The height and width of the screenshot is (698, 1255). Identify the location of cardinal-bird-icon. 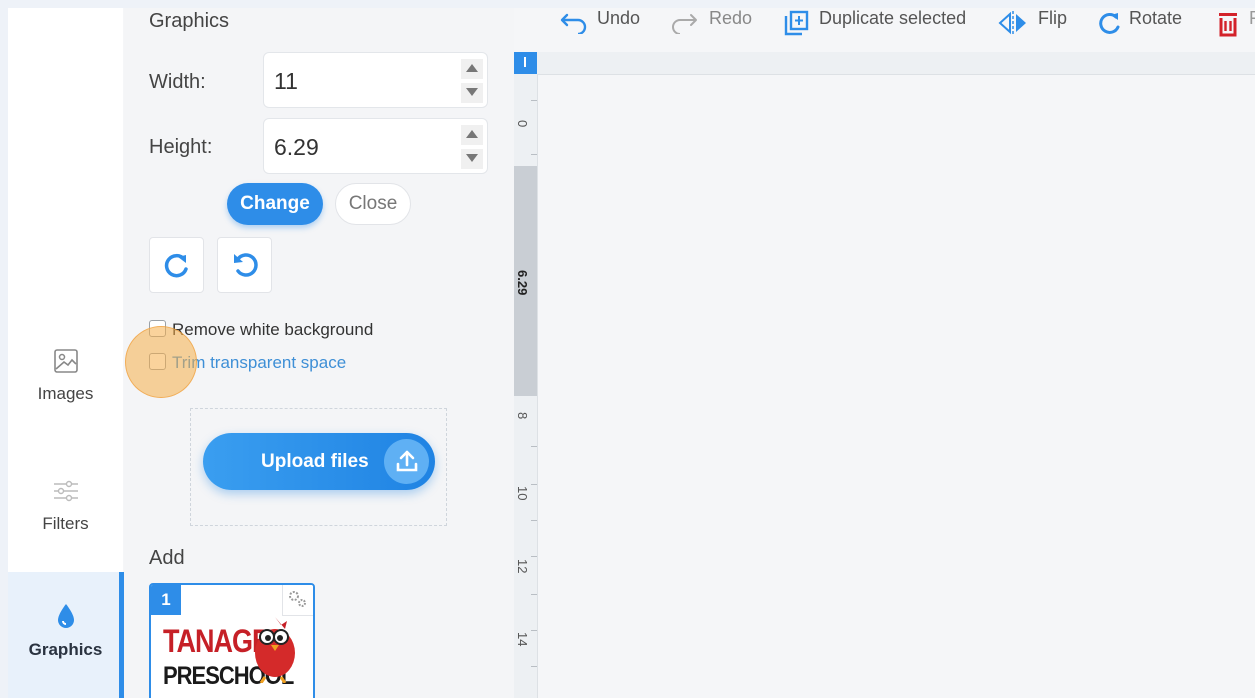
(275, 650).